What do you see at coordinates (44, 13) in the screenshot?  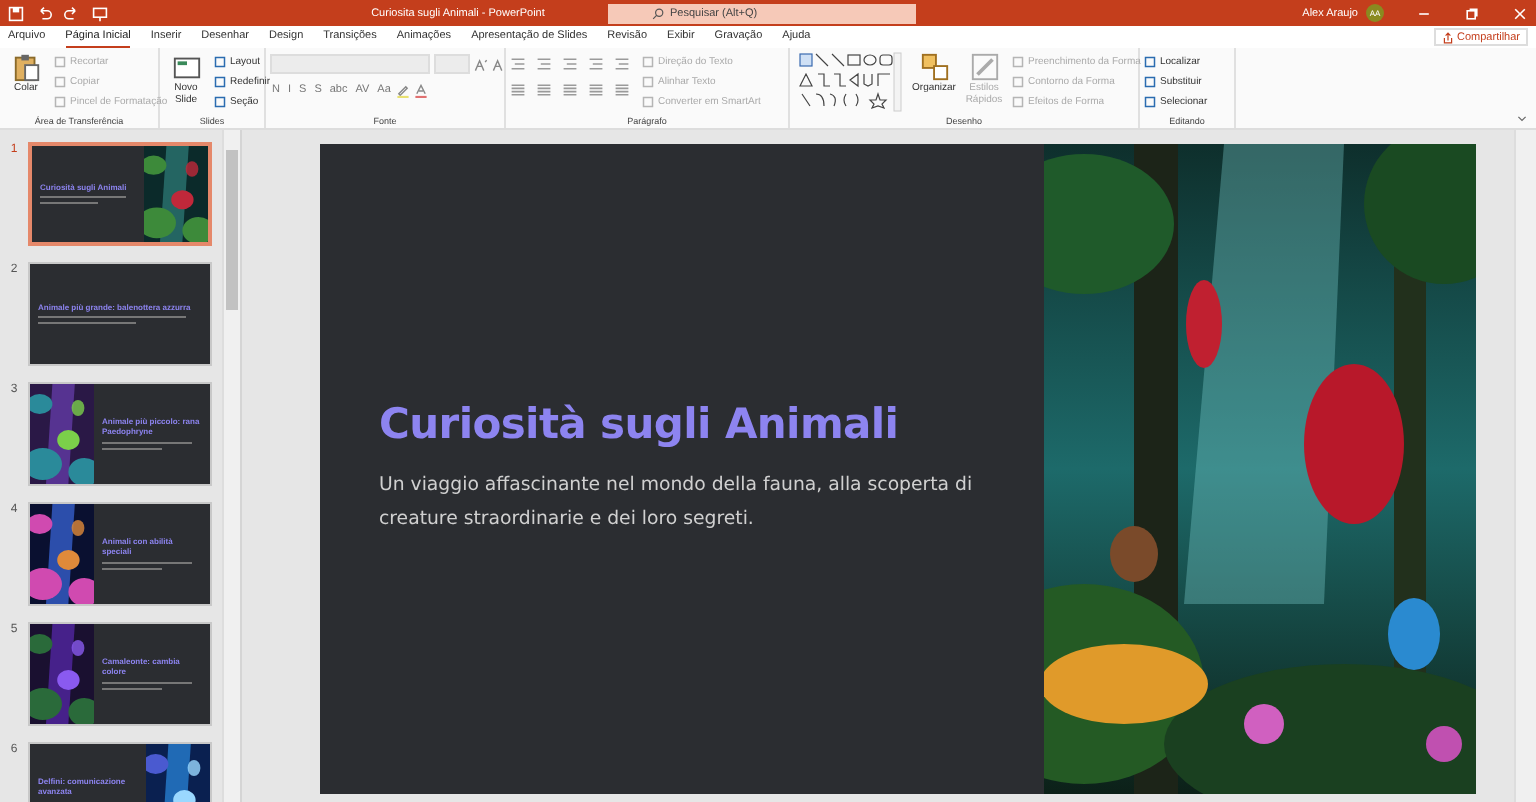 I see `undo-icon` at bounding box center [44, 13].